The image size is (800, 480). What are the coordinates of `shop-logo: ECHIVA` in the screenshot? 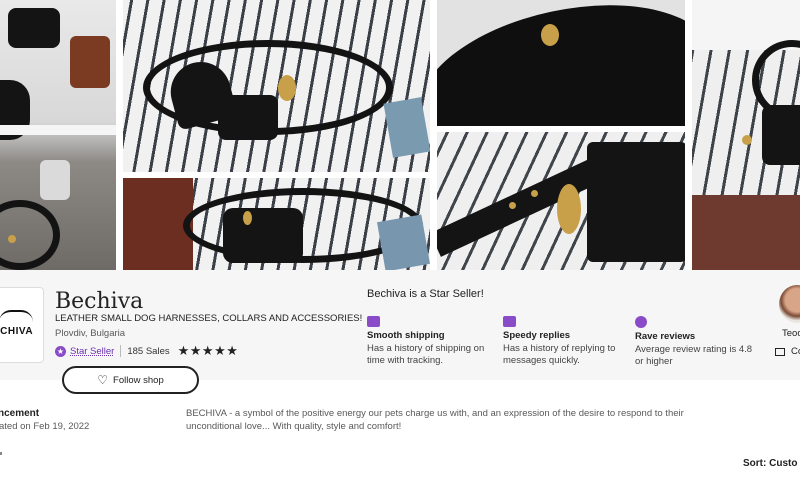 It's located at (22, 325).